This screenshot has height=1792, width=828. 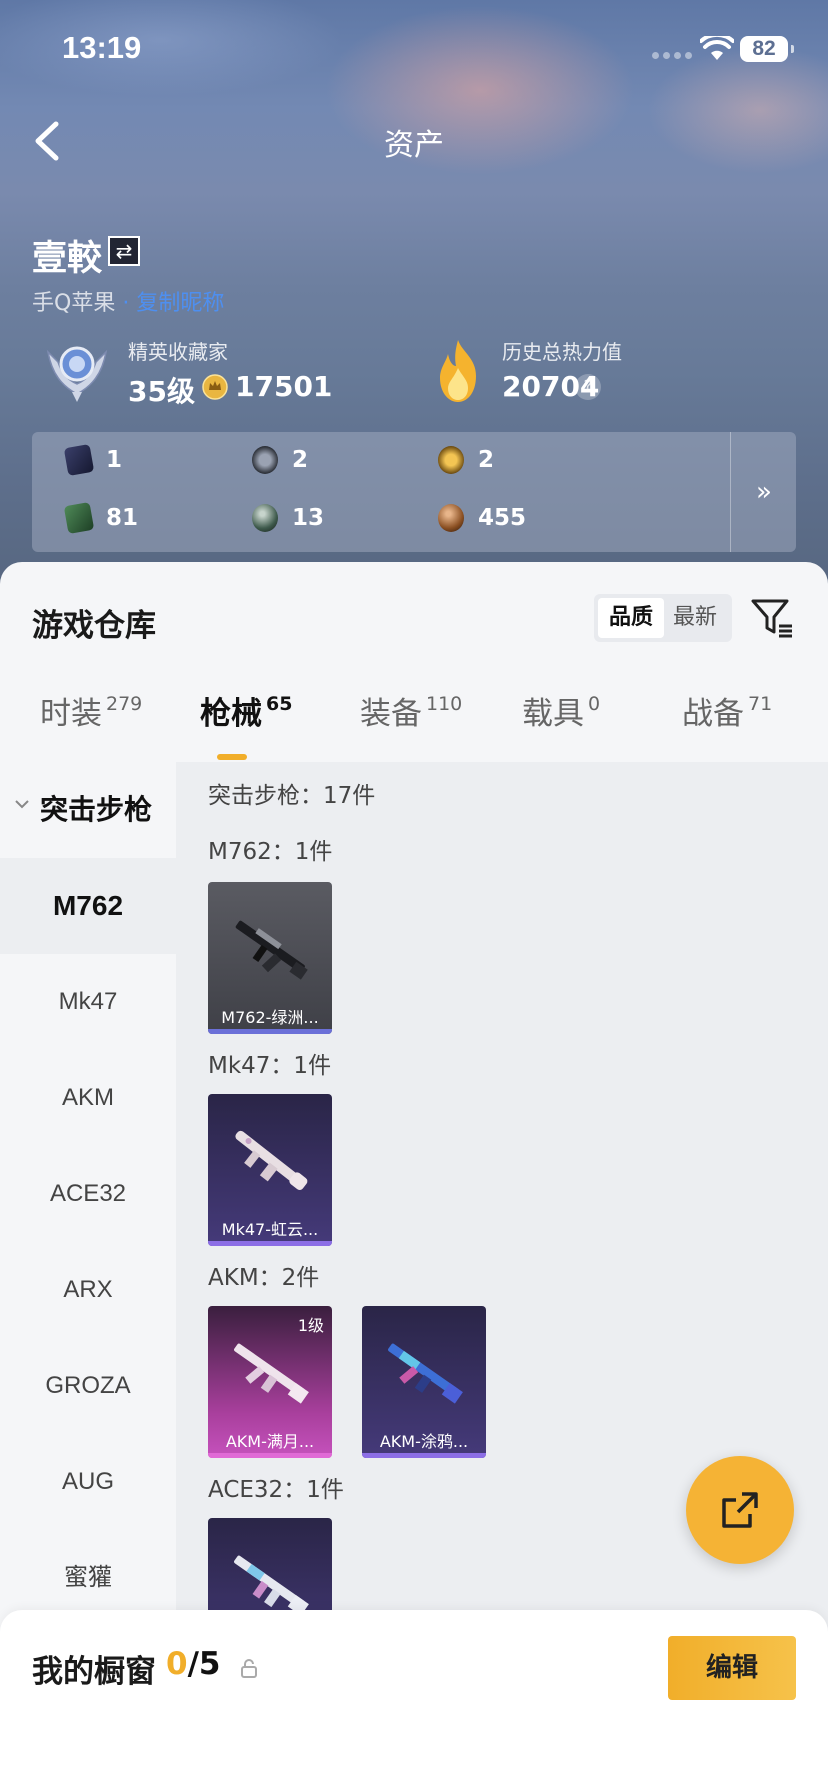 I want to click on edit-button: 编辑, so click(x=732, y=1668).